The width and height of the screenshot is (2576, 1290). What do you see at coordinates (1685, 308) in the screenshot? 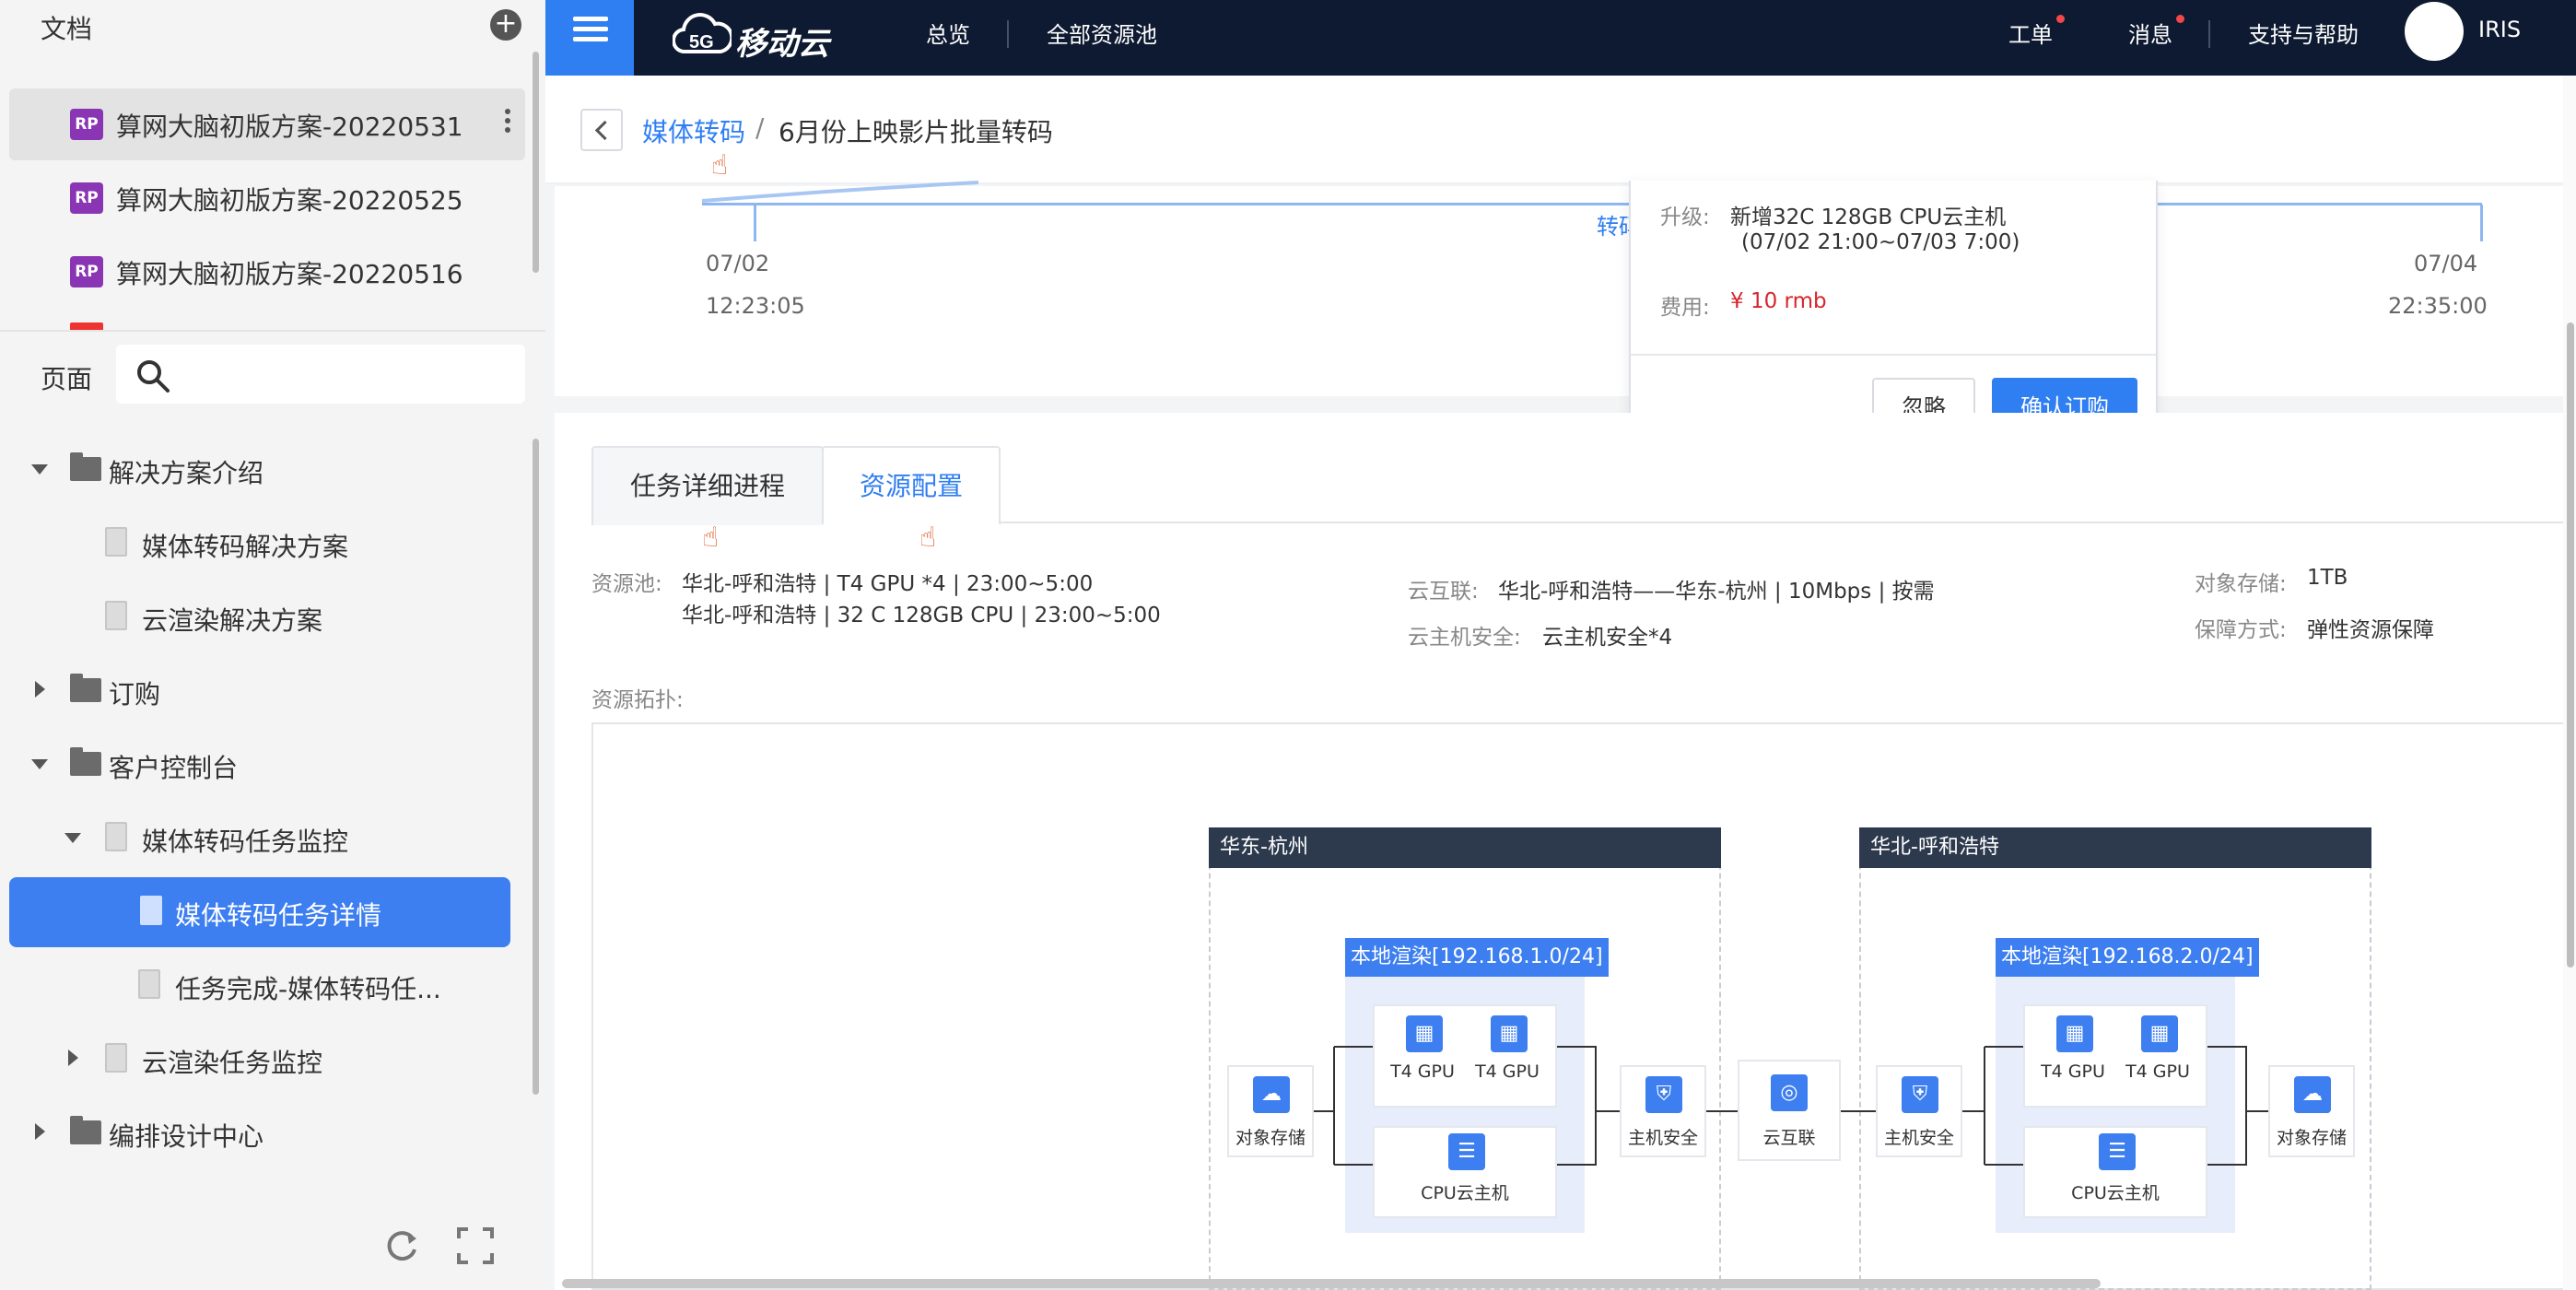
I see `cost-label: 费用:` at bounding box center [1685, 308].